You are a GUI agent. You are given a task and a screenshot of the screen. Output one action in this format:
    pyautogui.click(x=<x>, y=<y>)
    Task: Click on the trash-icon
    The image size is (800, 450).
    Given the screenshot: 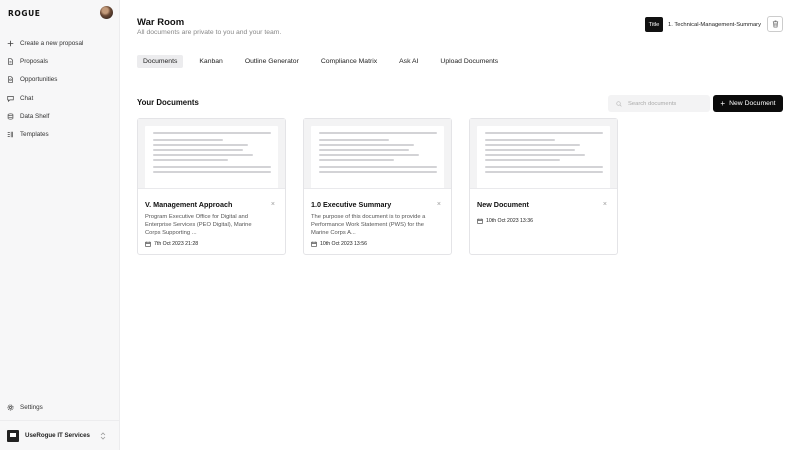 What is the action you would take?
    pyautogui.click(x=775, y=24)
    